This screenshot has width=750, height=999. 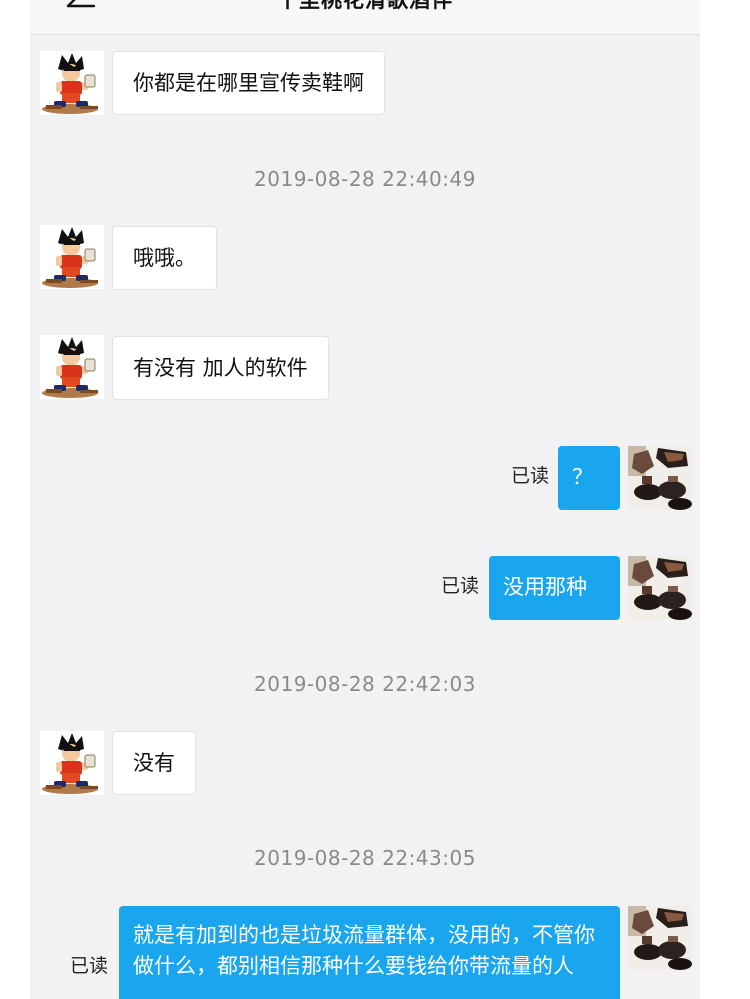 What do you see at coordinates (365, 179) in the screenshot?
I see `timestamp: 2019-08-28 22:40:49` at bounding box center [365, 179].